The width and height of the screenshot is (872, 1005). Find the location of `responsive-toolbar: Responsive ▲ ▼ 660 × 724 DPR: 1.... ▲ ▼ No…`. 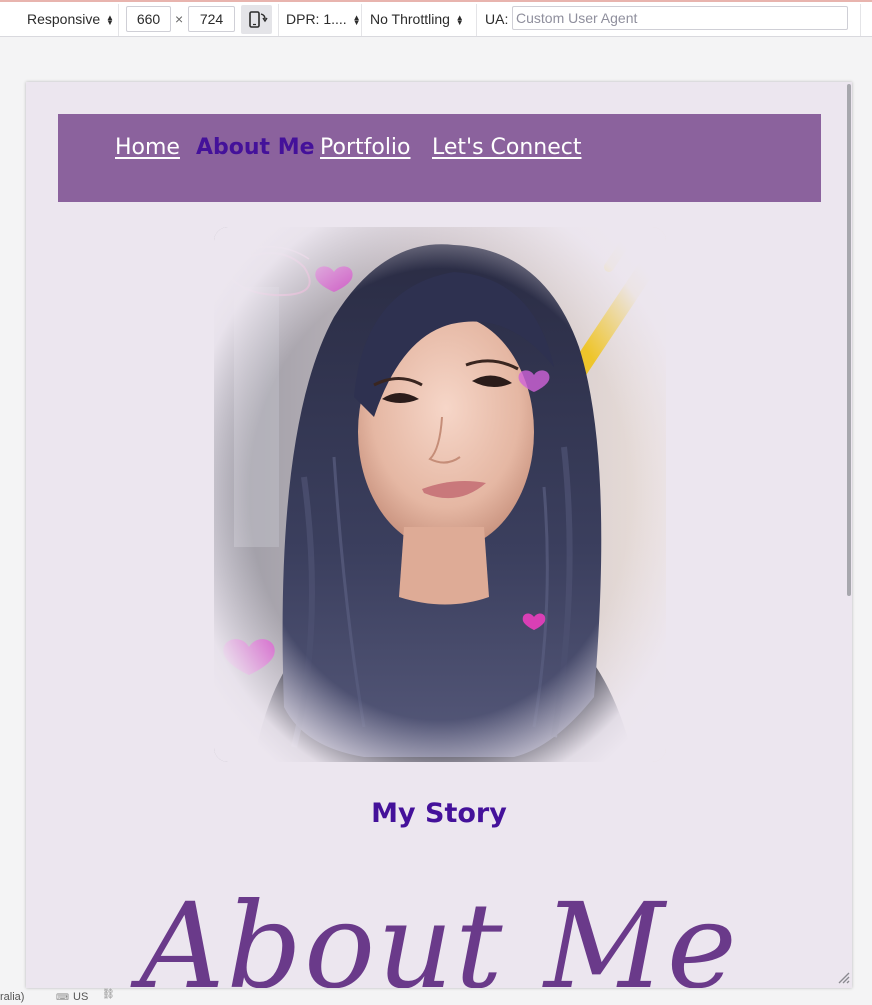

responsive-toolbar: Responsive ▲ ▼ 660 × 724 DPR: 1.... ▲ ▼ No… is located at coordinates (436, 18).